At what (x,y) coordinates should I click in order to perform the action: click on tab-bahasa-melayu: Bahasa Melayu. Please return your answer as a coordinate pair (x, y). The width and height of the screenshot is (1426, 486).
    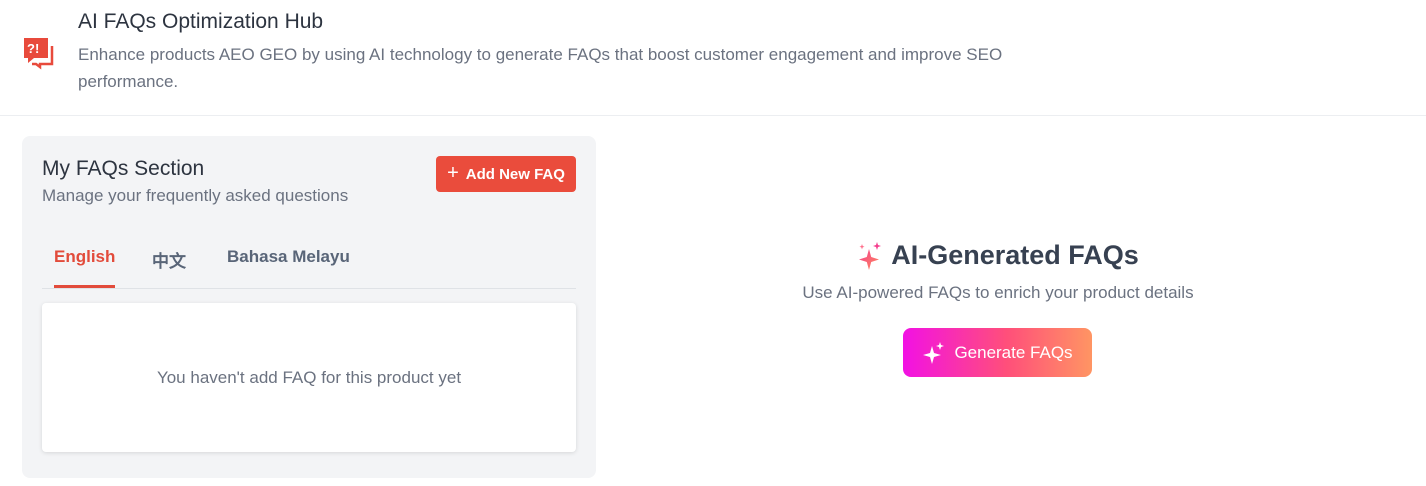
    Looking at the image, I should click on (288, 260).